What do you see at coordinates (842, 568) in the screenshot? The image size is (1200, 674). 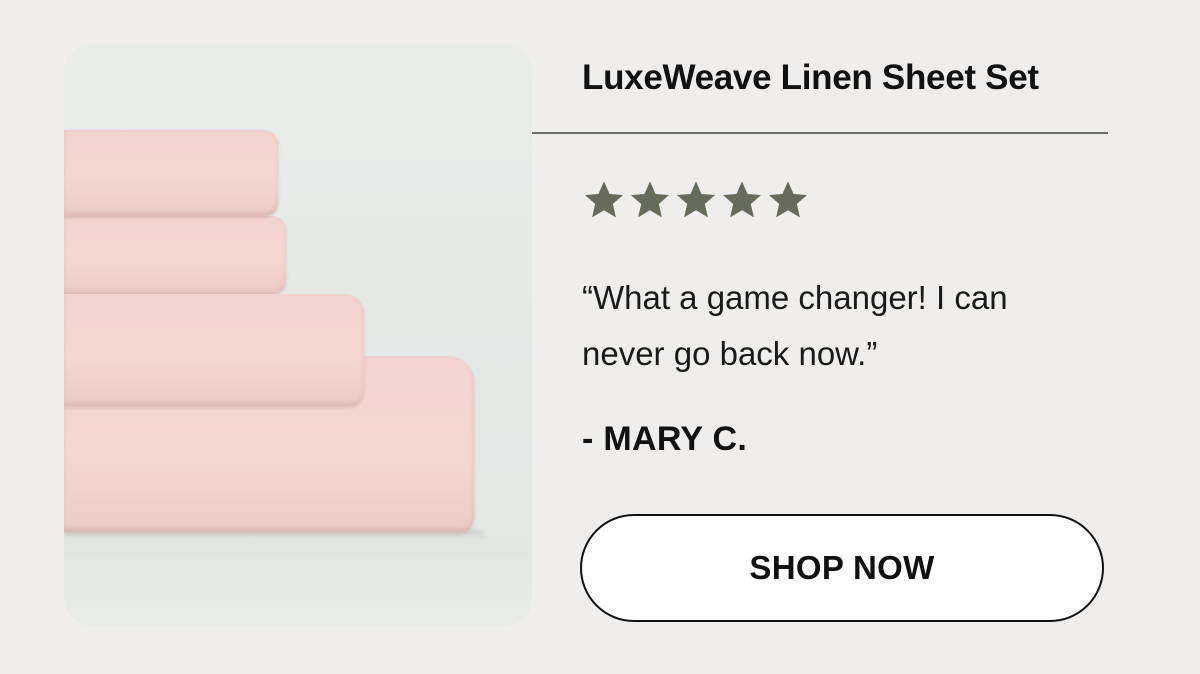 I see `shop-now-button: SHOP NOW` at bounding box center [842, 568].